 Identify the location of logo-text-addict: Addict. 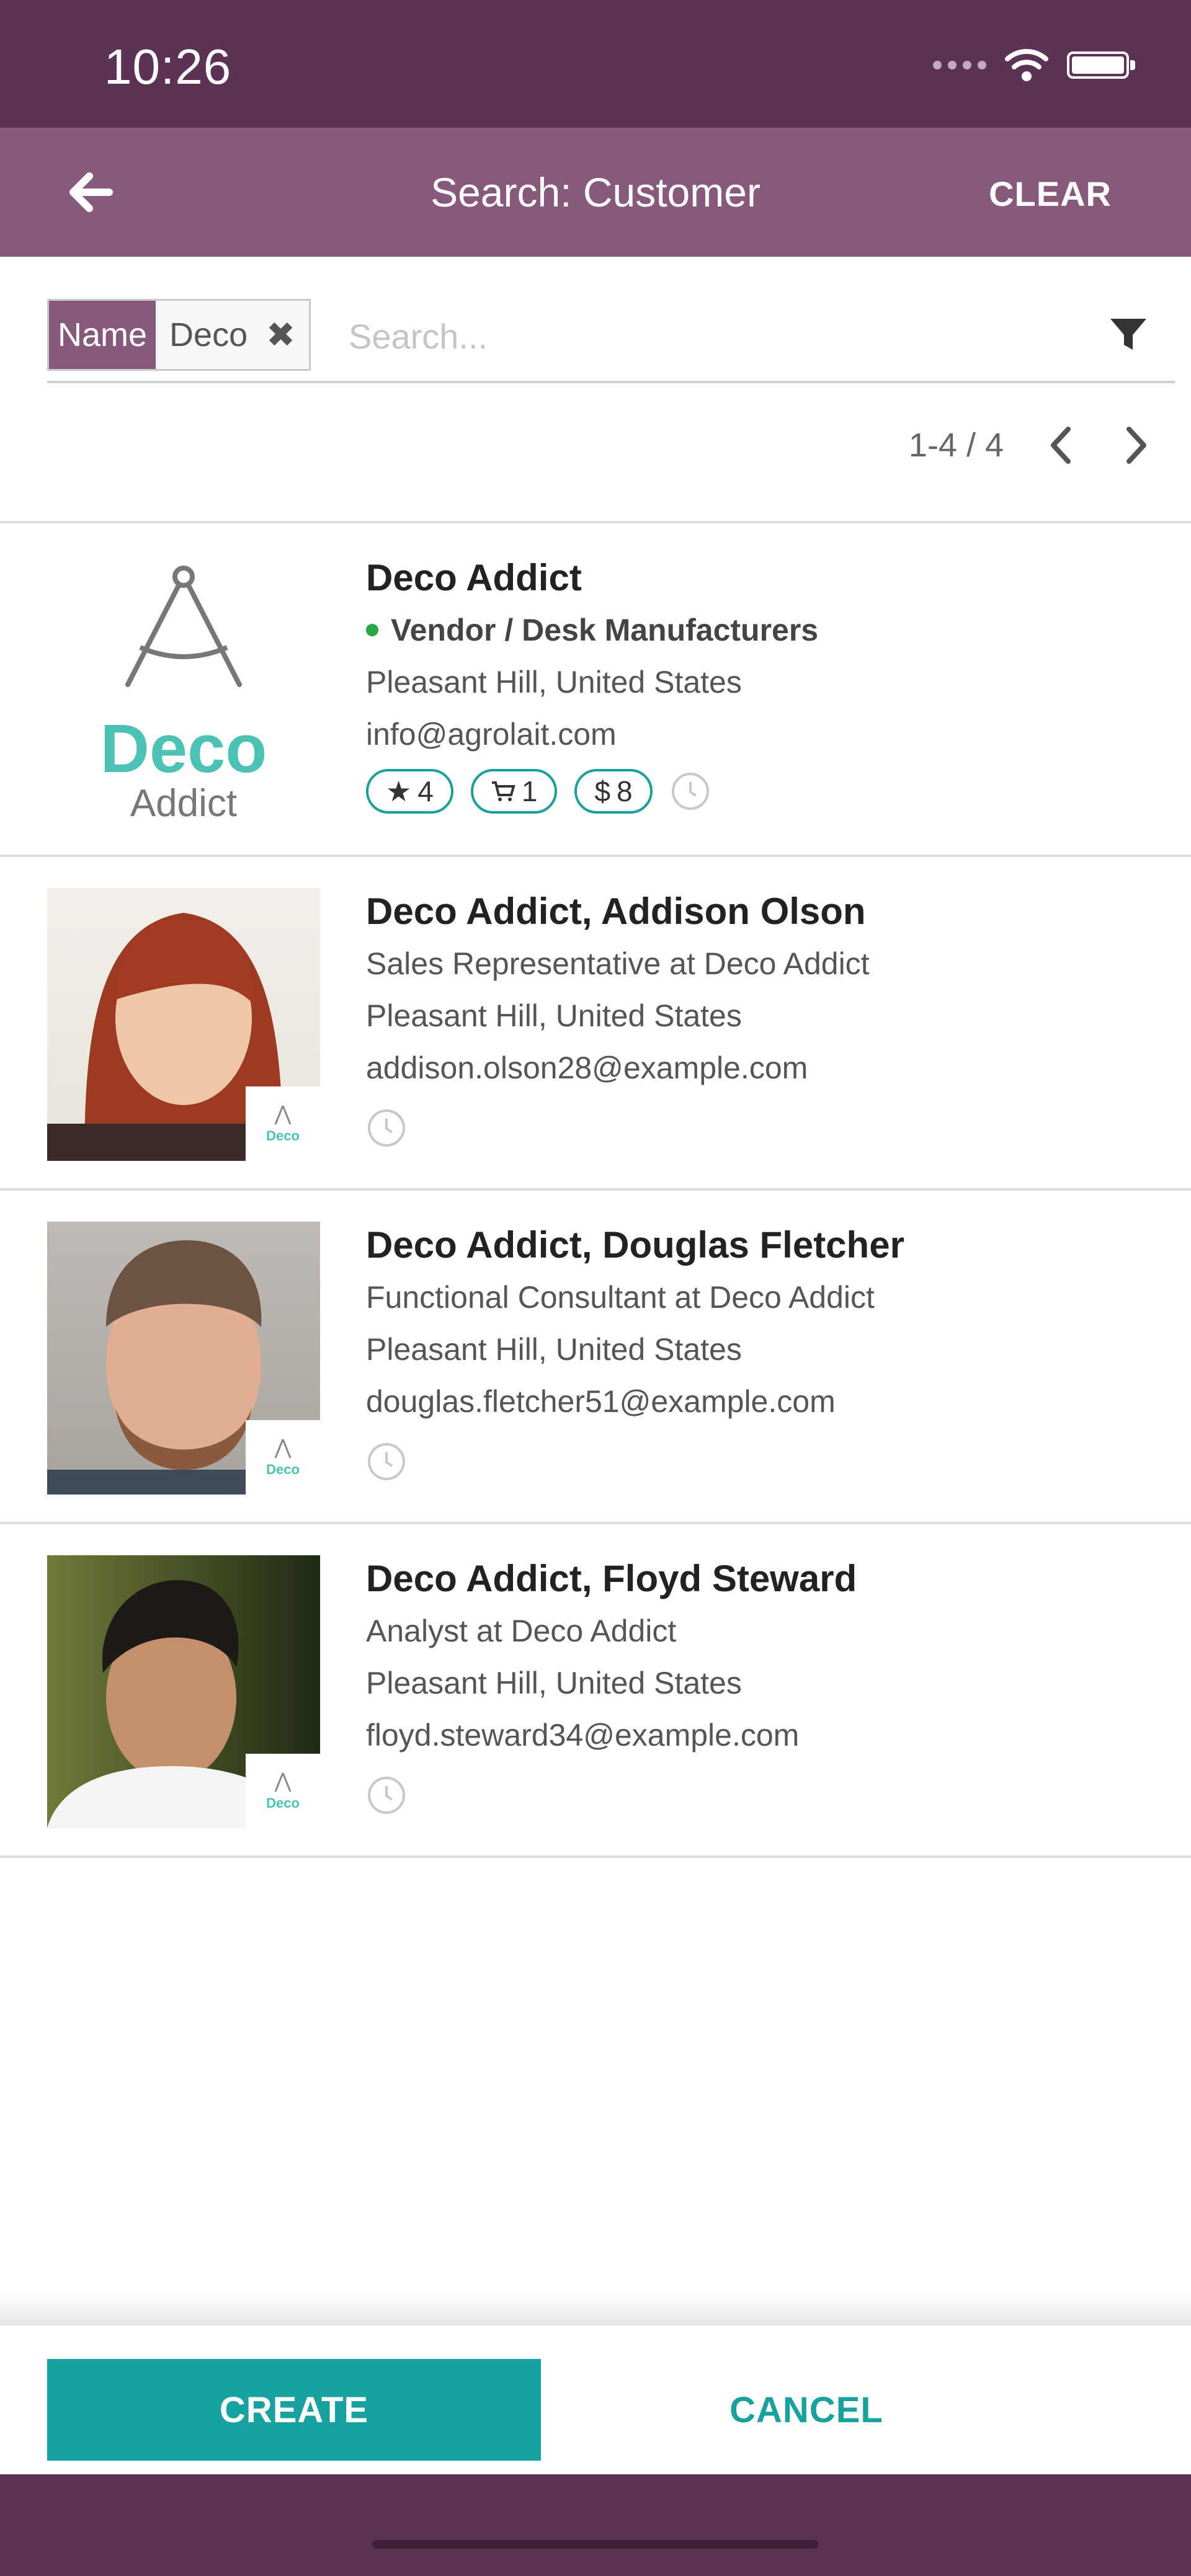
(184, 803).